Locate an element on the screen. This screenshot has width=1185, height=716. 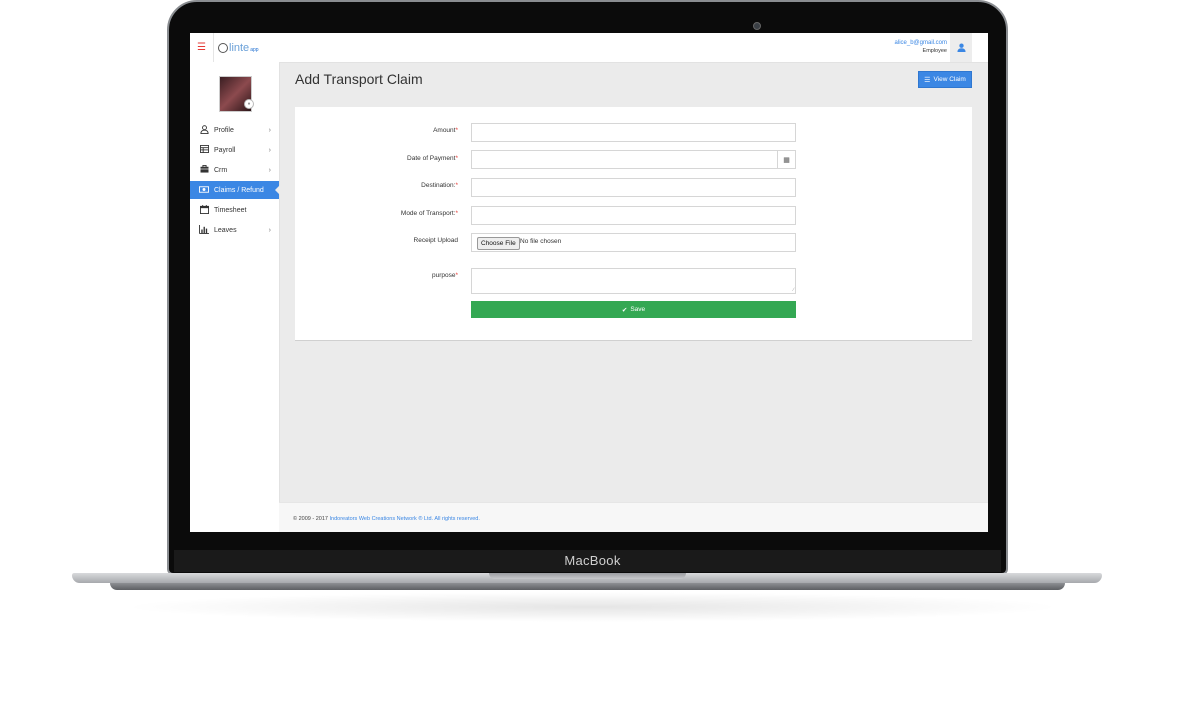
receipt-upload-label: Receipt Upload is located at coordinates (435, 240).